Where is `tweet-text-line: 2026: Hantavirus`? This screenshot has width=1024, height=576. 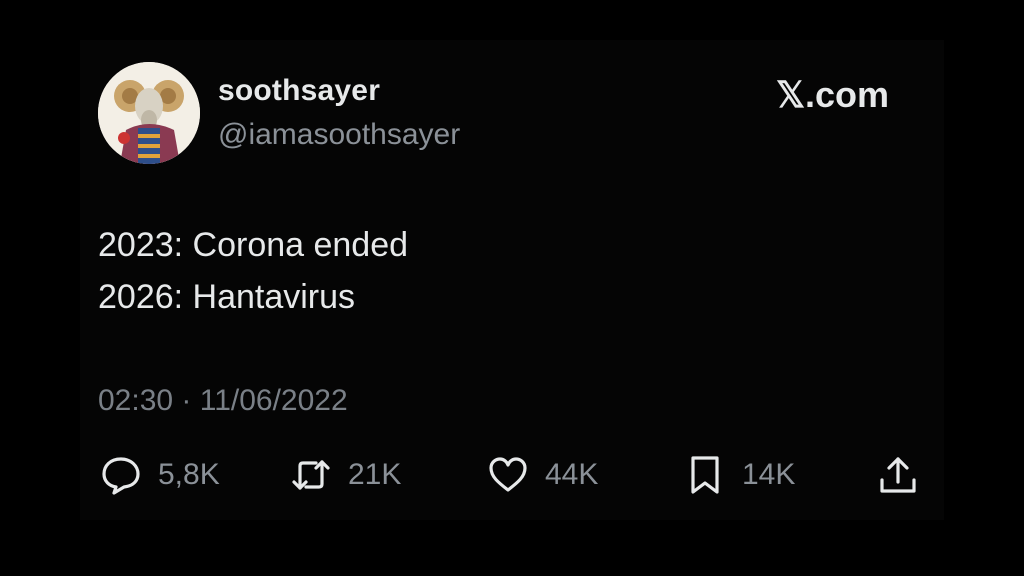
tweet-text-line: 2026: Hantavirus is located at coordinates (227, 297).